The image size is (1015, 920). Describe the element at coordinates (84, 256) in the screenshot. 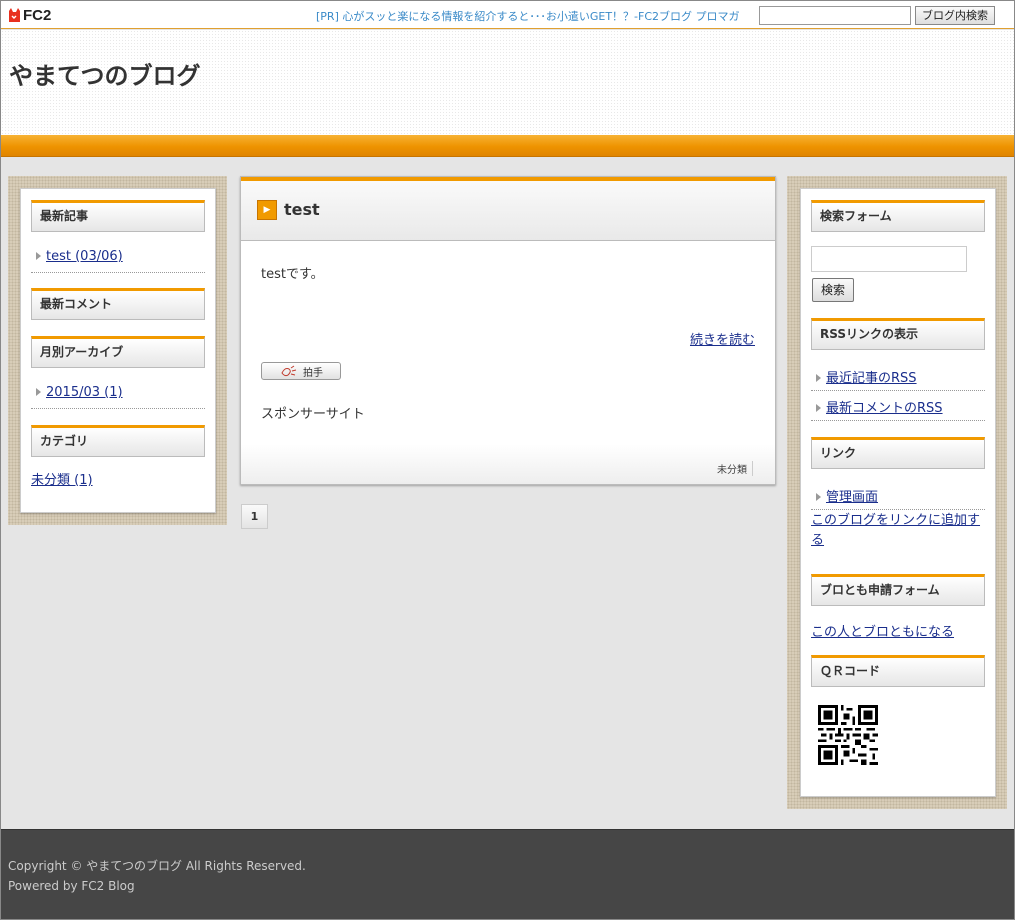

I see `recent-entry-link: test (03/06)` at that location.